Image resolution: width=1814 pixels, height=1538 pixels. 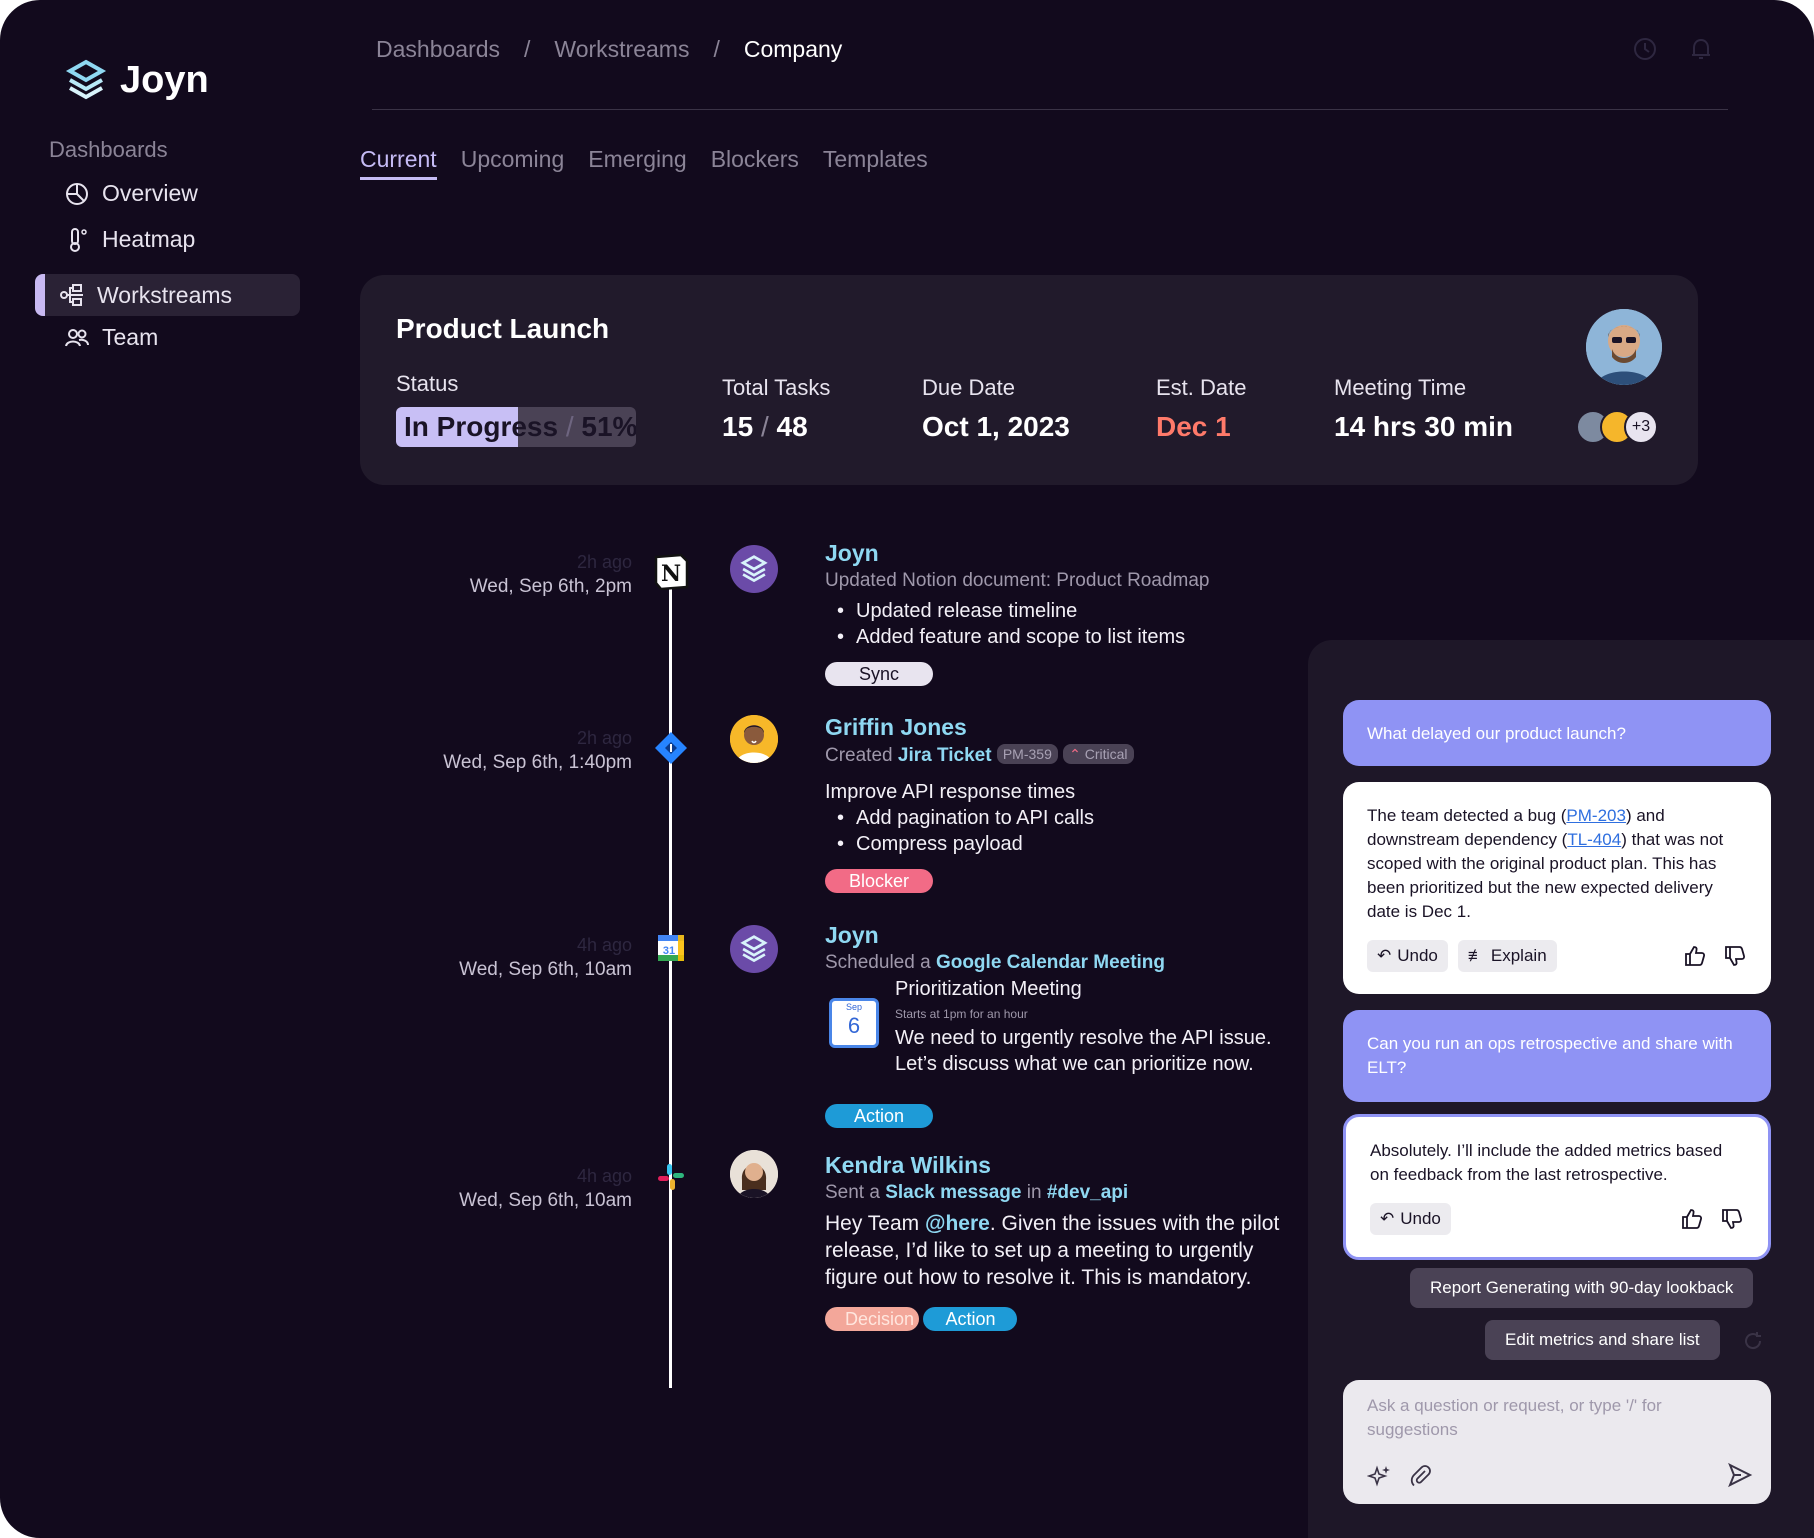 I want to click on breadcrumb-company: Company, so click(x=793, y=49).